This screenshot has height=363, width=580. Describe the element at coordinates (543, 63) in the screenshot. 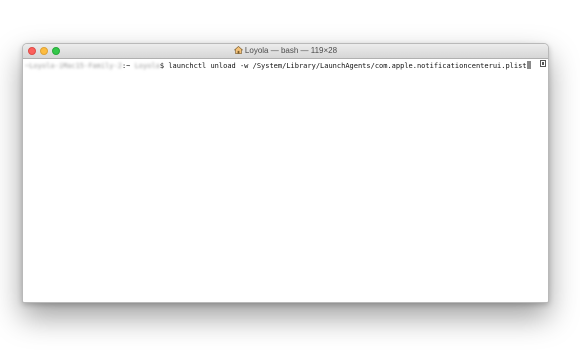

I see `scroll-marker-icon` at that location.